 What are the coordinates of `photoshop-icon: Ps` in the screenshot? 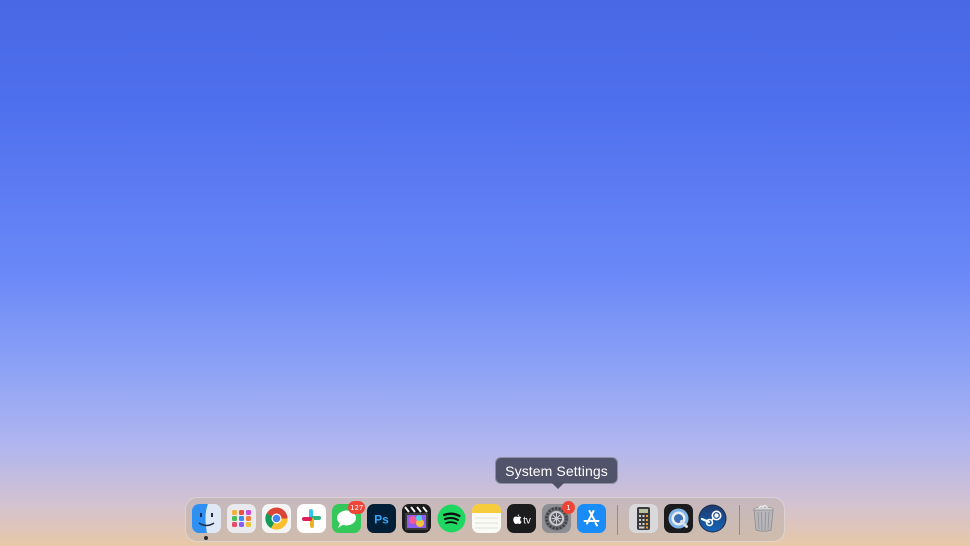 It's located at (381, 518).